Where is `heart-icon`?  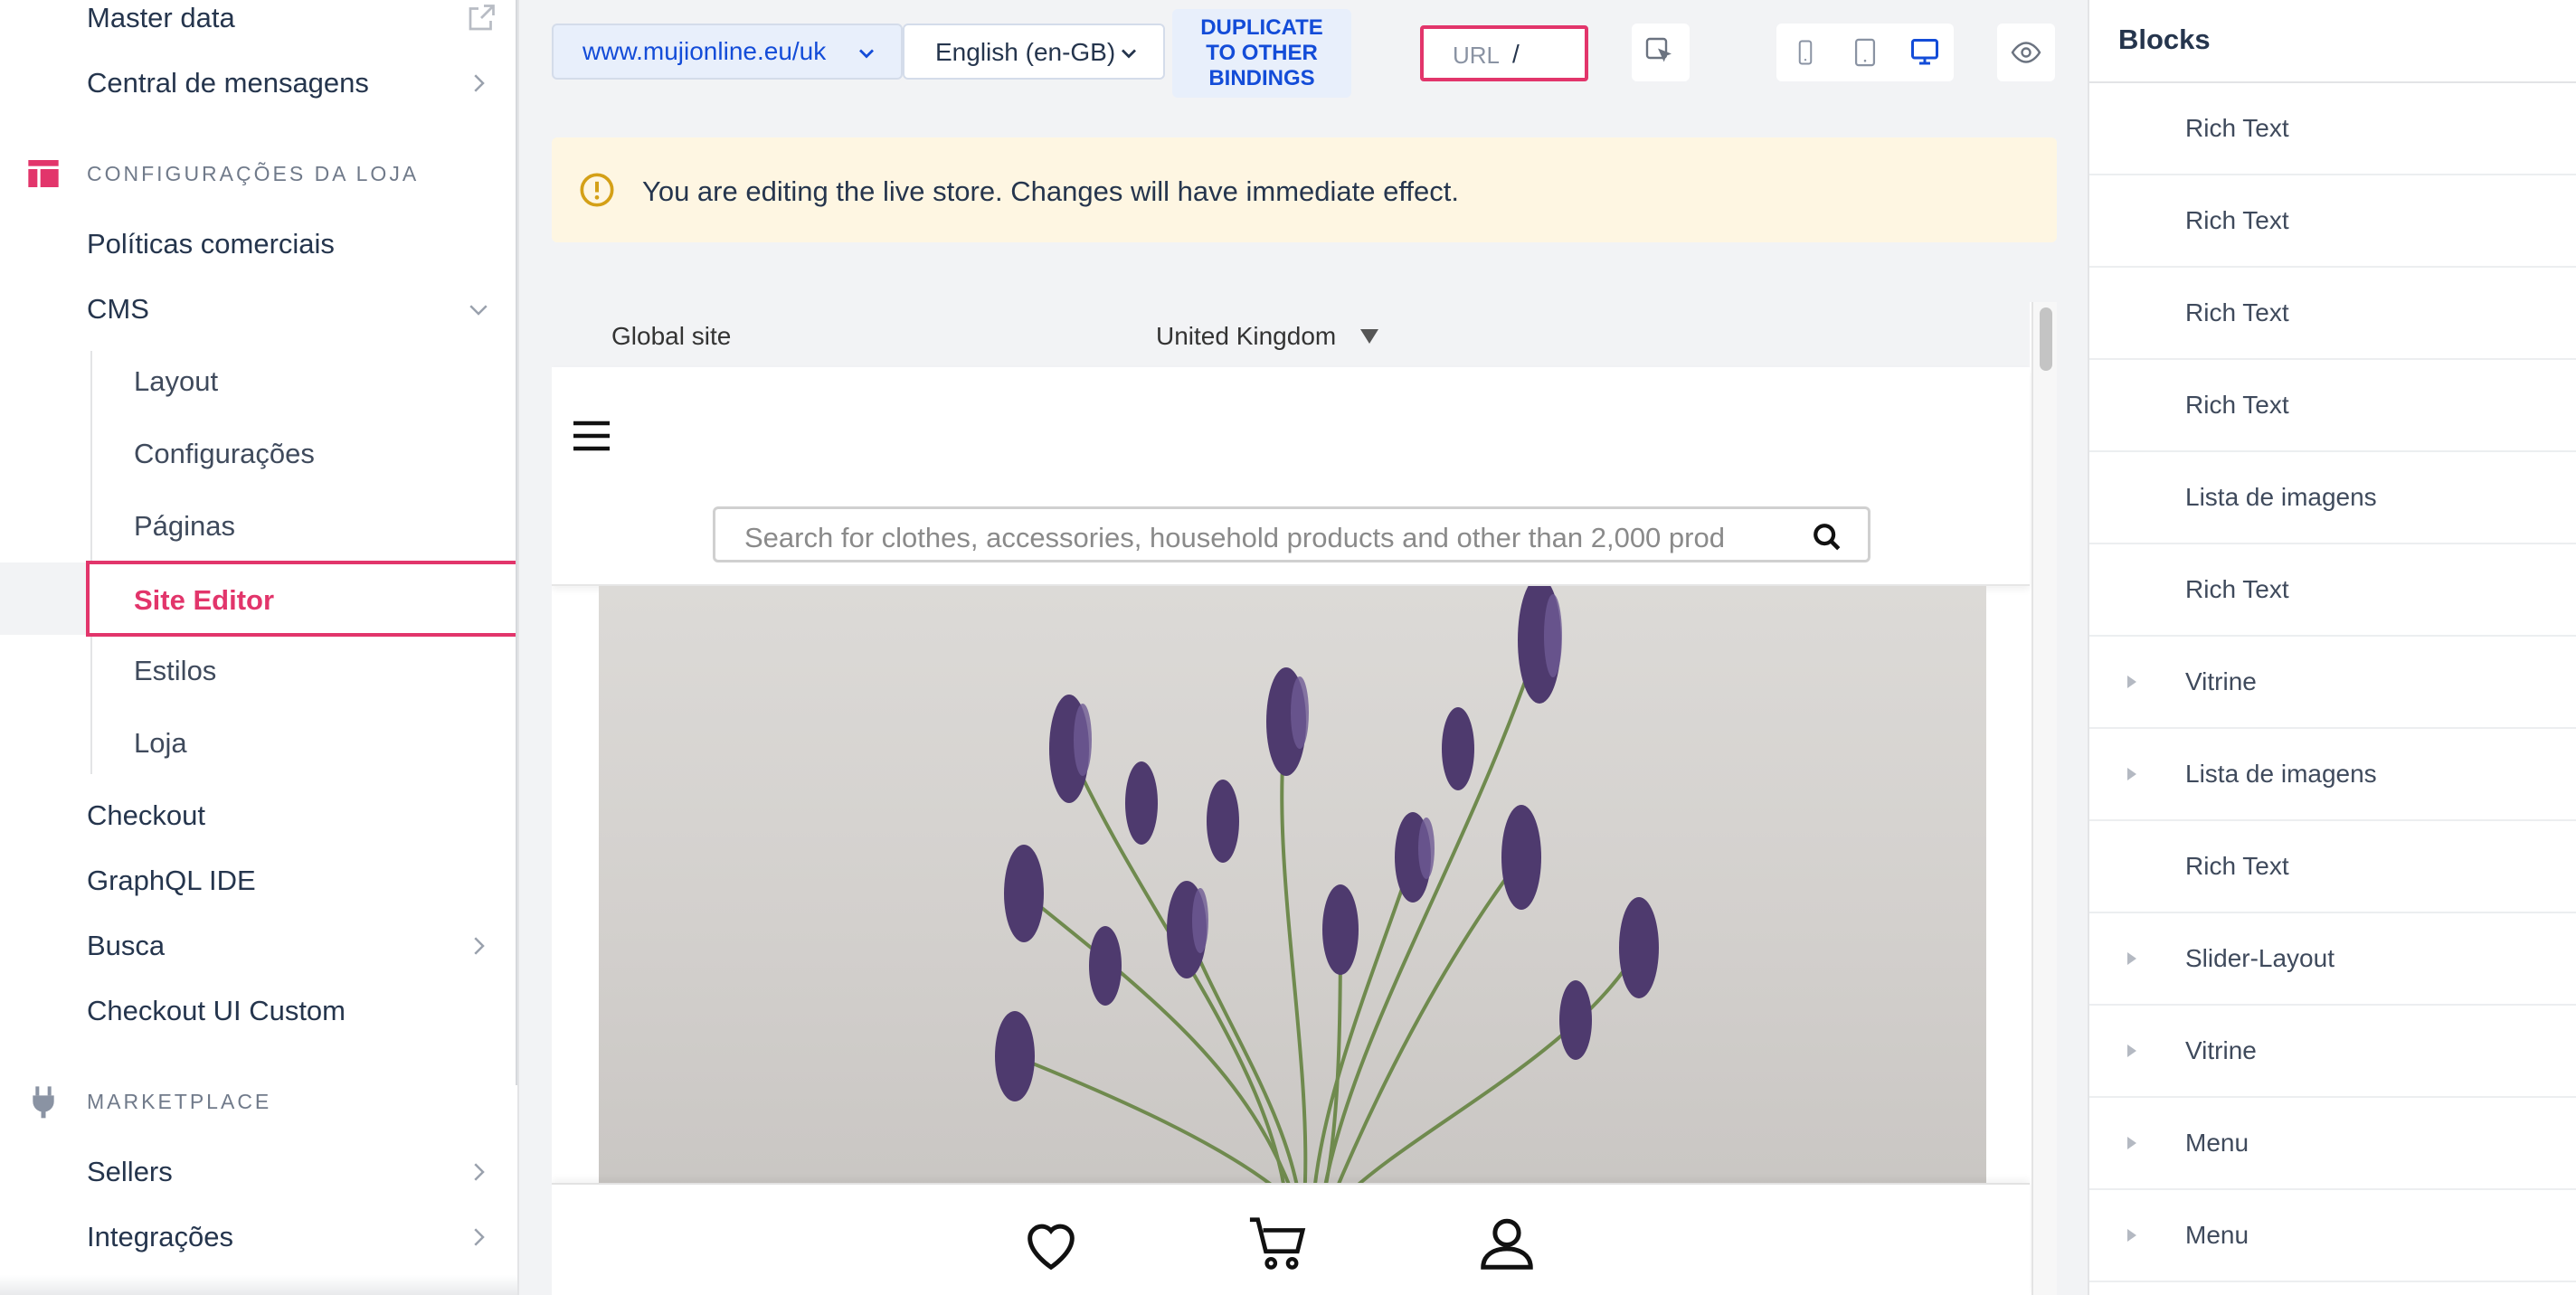
heart-icon is located at coordinates (1051, 1243).